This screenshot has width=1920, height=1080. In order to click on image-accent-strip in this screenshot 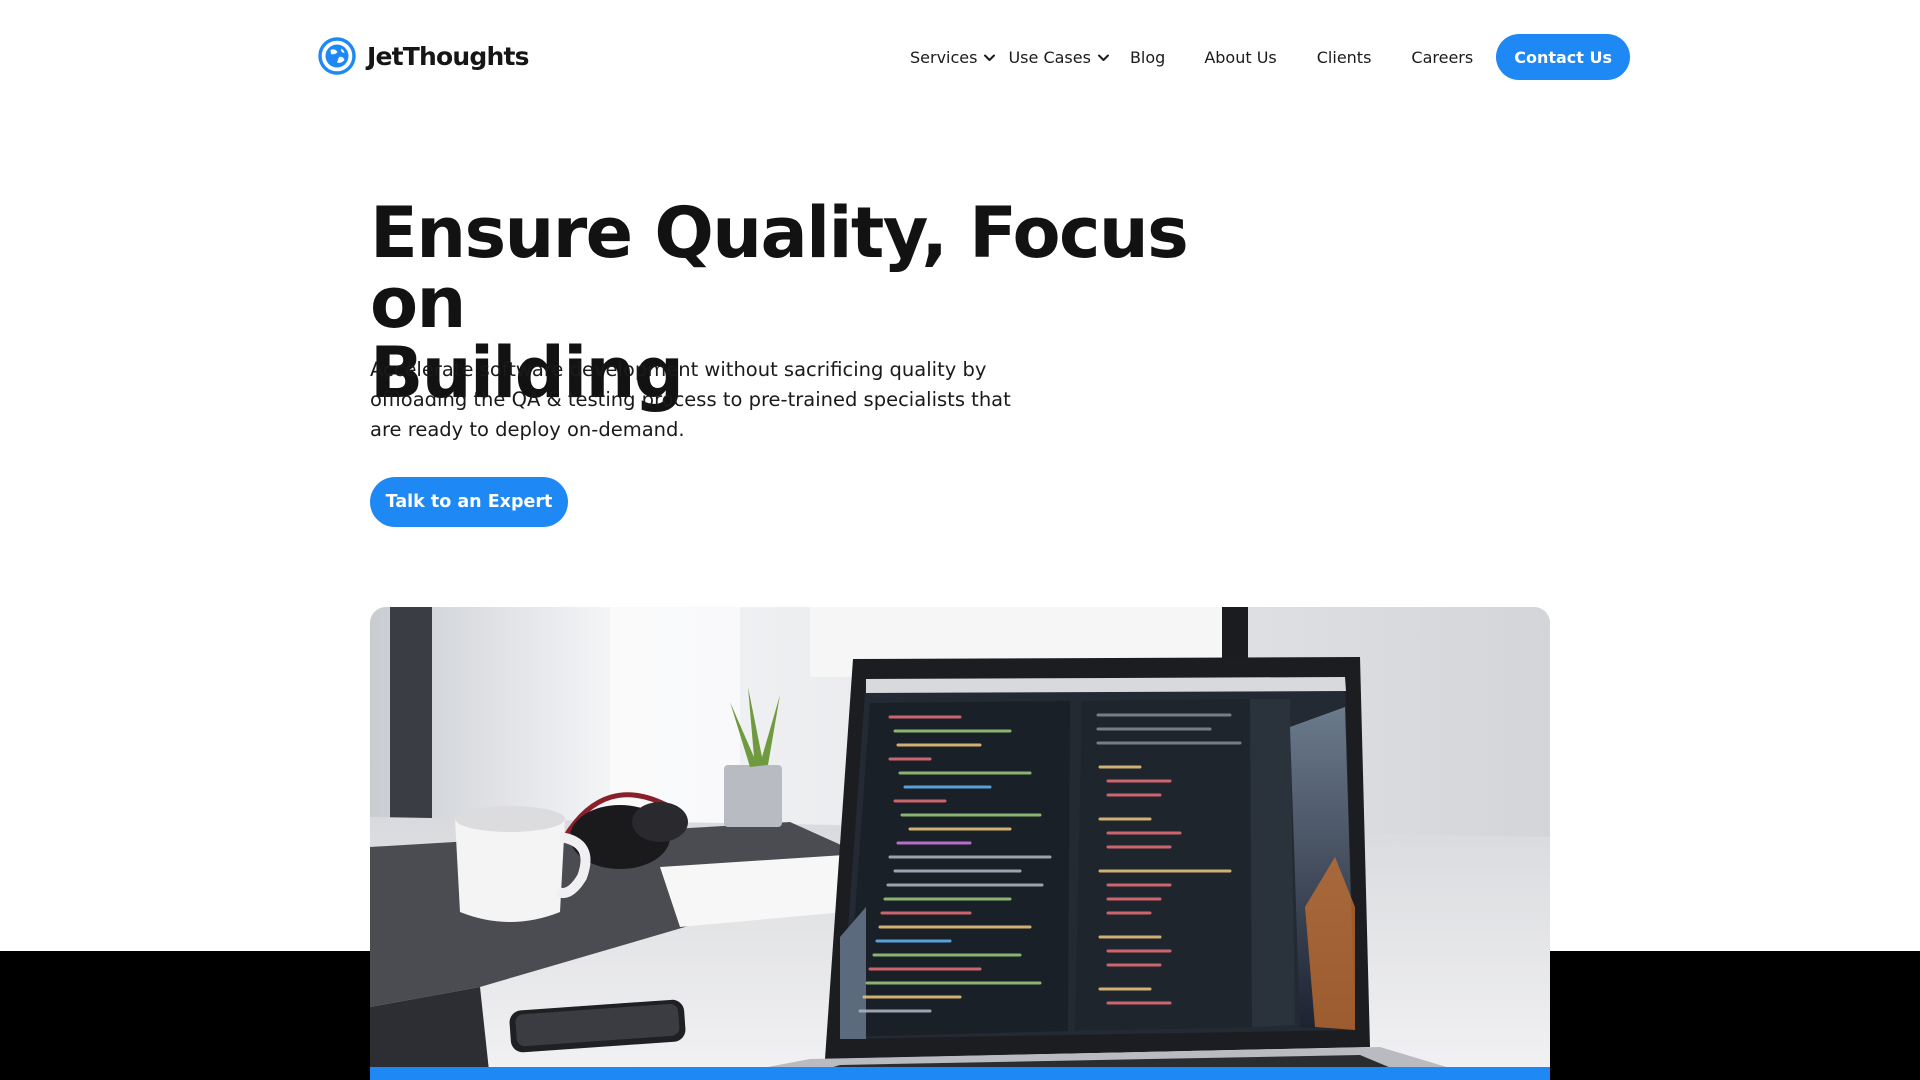, I will do `click(960, 1073)`.